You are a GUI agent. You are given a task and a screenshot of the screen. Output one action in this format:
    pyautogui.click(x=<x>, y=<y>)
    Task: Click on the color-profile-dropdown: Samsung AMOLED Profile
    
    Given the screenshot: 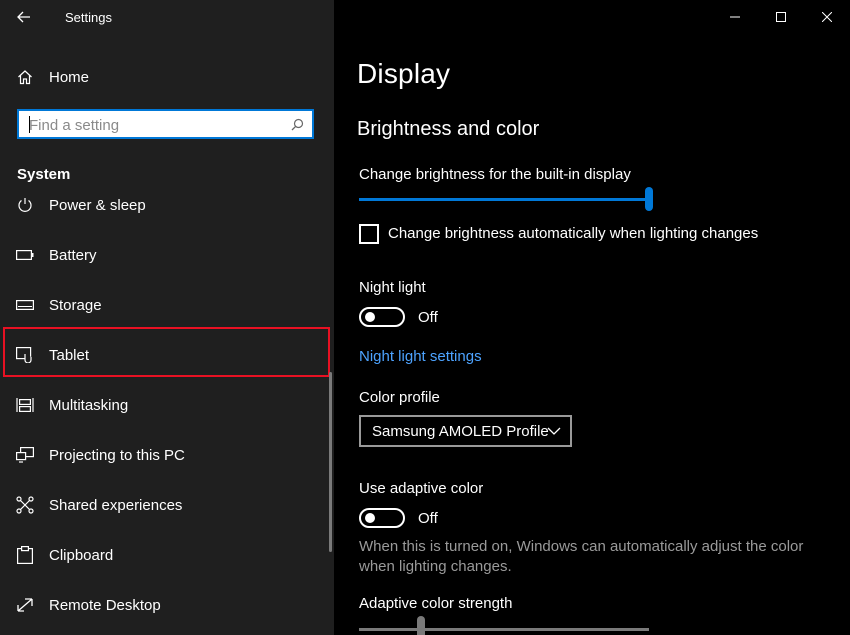 What is the action you would take?
    pyautogui.click(x=465, y=431)
    